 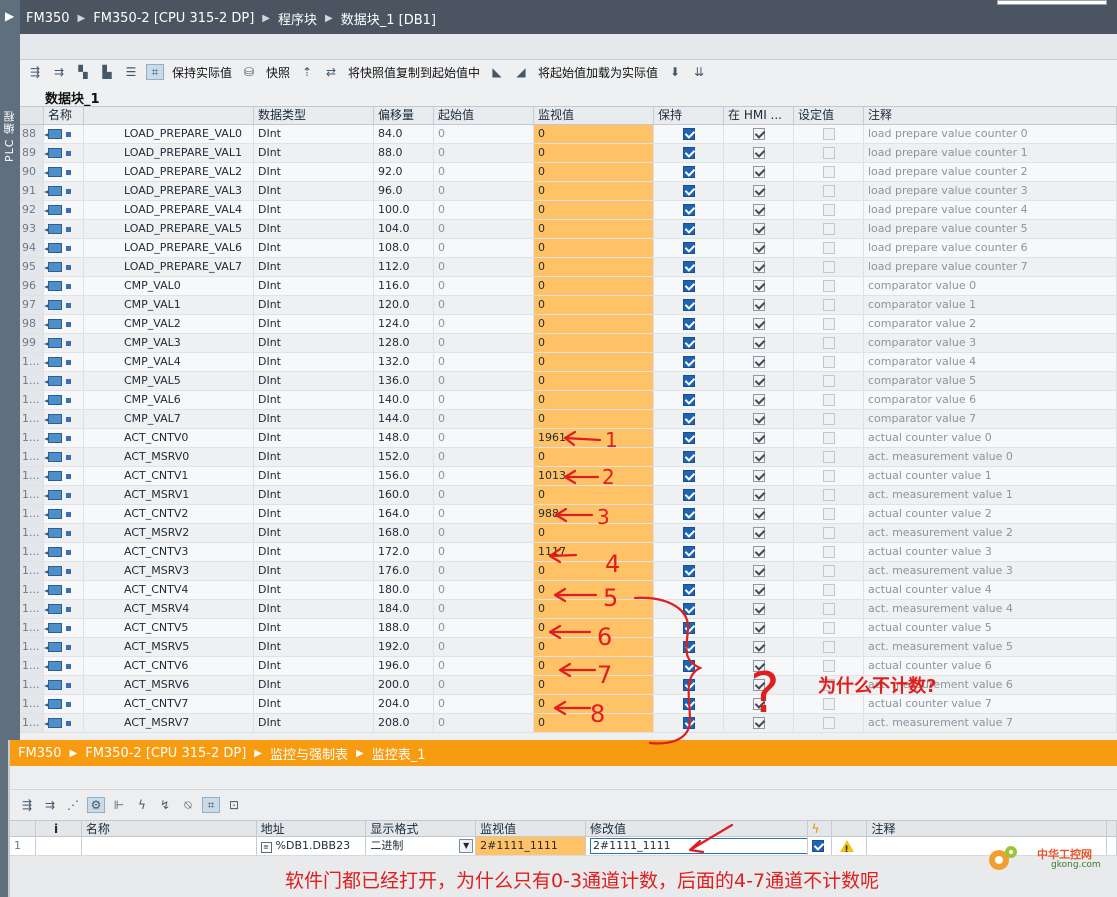 I want to click on watch-header-name: 名称, so click(x=169, y=828).